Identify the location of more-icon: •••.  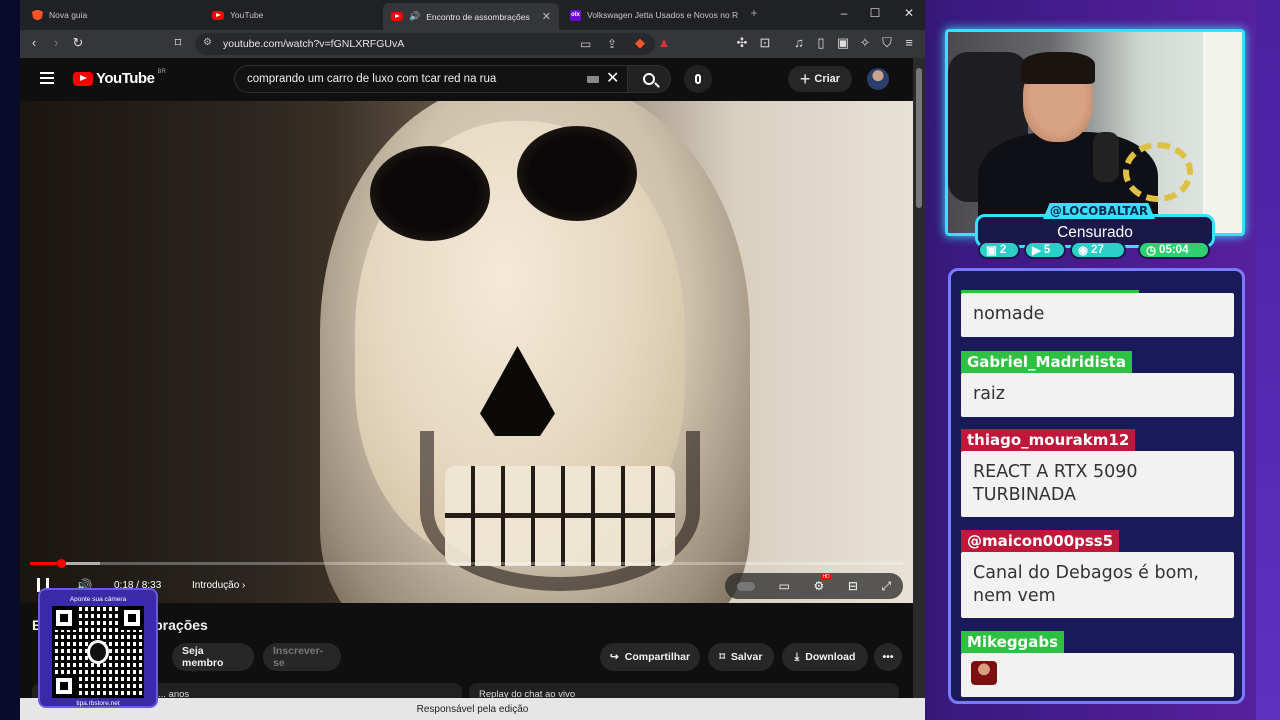
(888, 657).